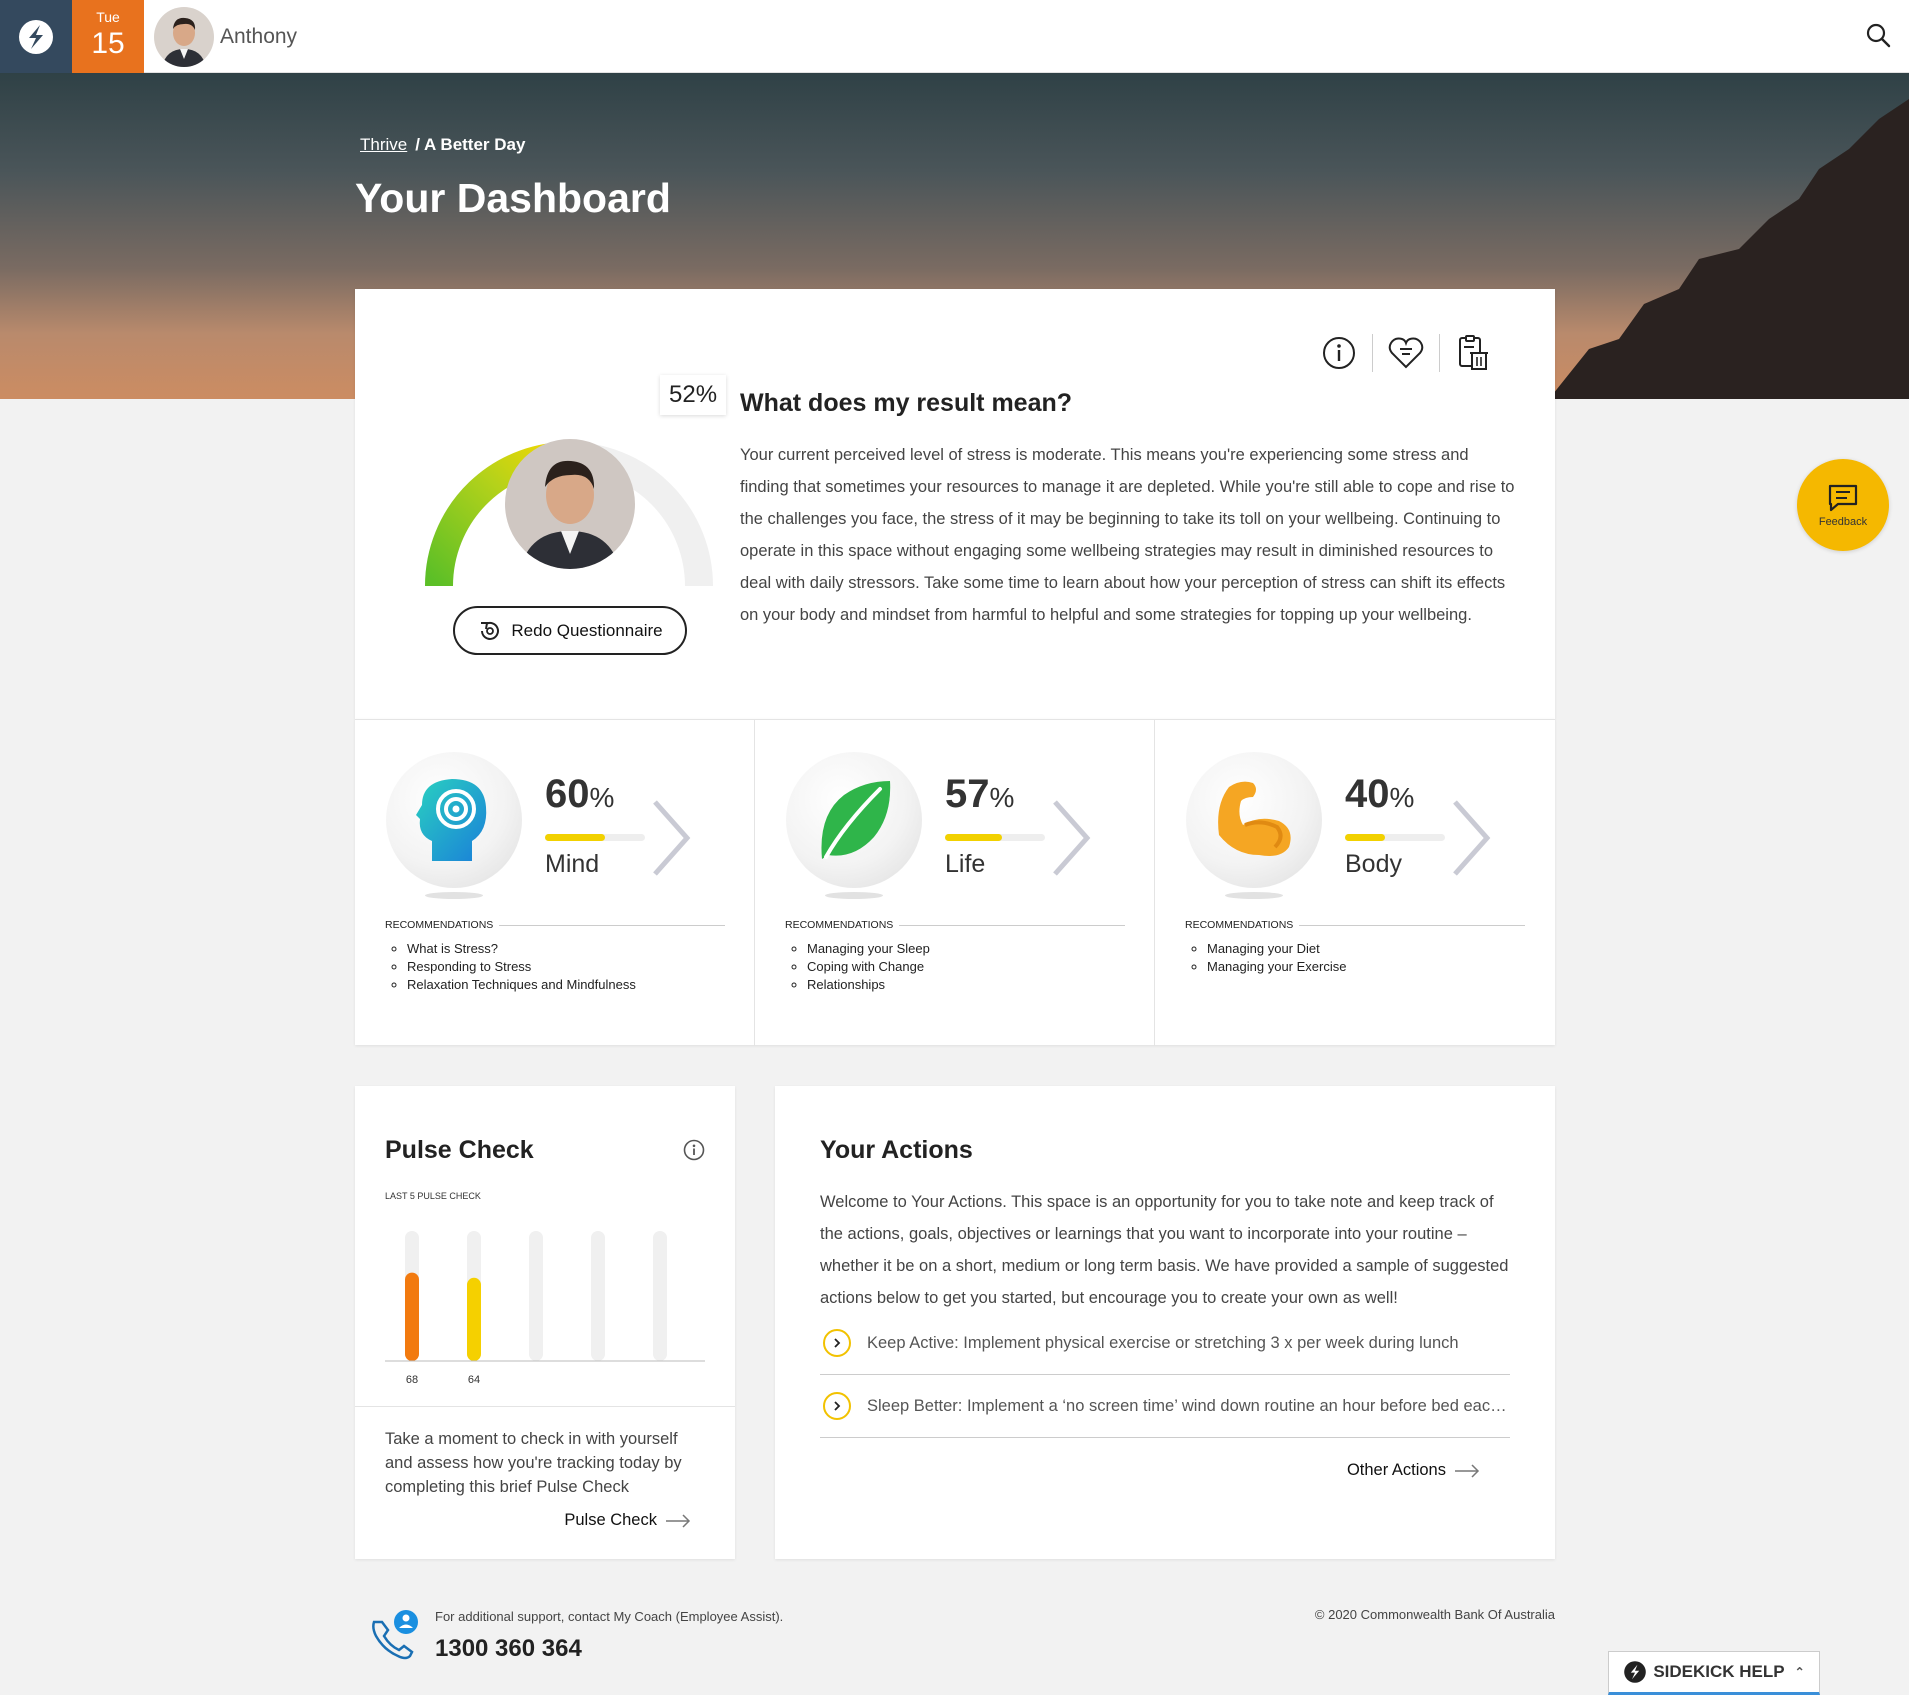 This screenshot has width=1909, height=1695. I want to click on chat-icon, so click(1843, 497).